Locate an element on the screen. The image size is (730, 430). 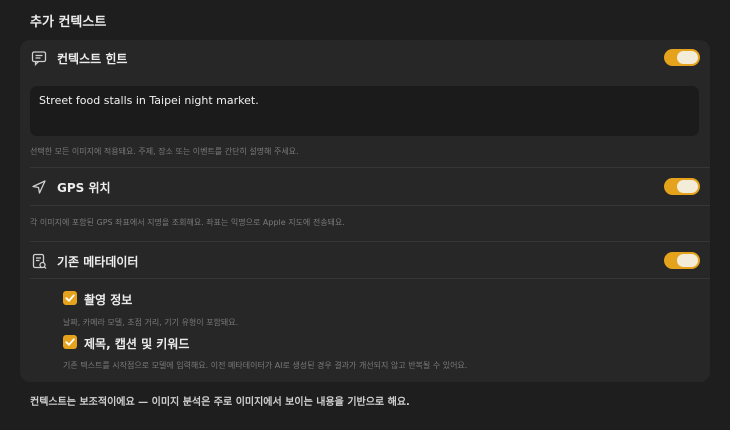
chat-bubble-icon is located at coordinates (39, 58).